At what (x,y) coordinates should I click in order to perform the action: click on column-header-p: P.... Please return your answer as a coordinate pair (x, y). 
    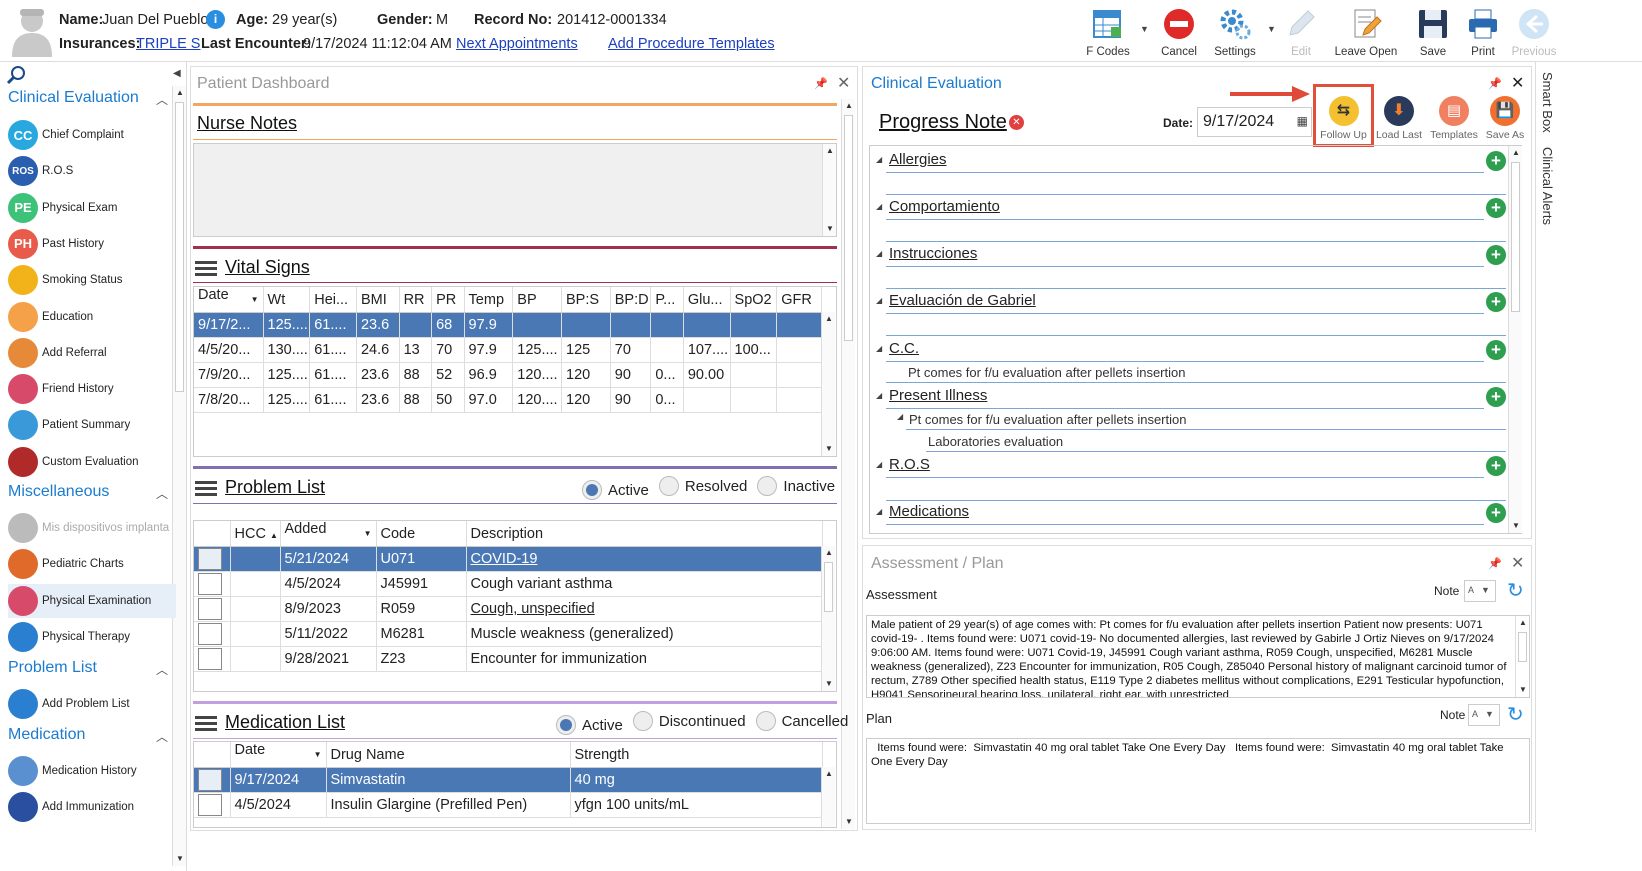
    Looking at the image, I should click on (667, 300).